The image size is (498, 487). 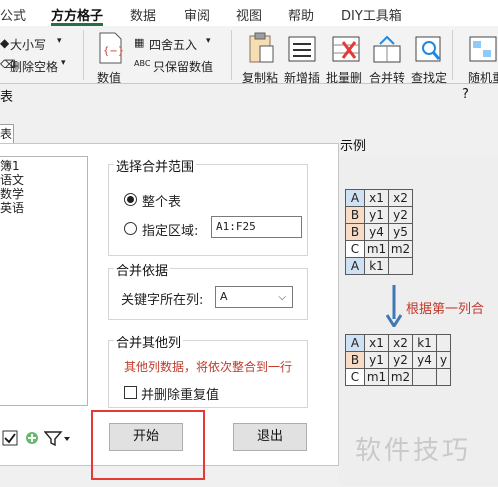 What do you see at coordinates (346, 49) in the screenshot?
I see `batch-delete-icon` at bounding box center [346, 49].